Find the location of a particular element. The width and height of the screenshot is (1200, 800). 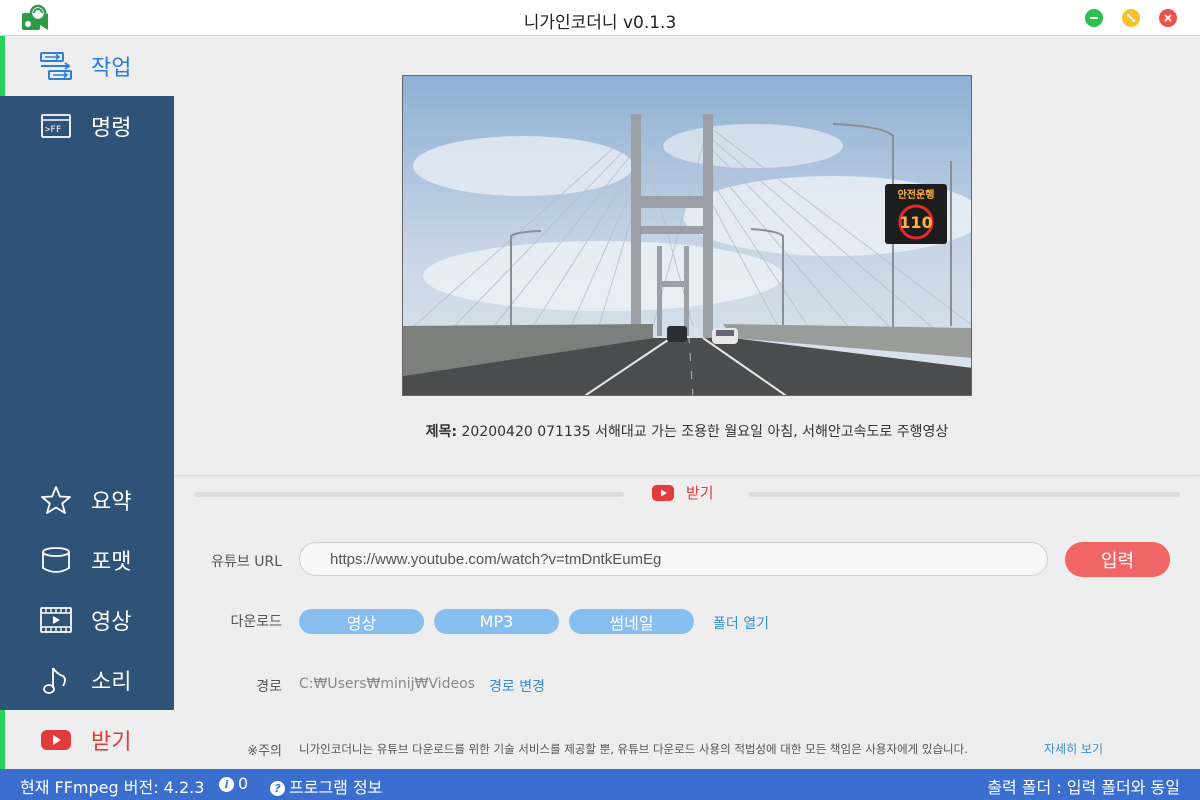

close-button is located at coordinates (1168, 18).